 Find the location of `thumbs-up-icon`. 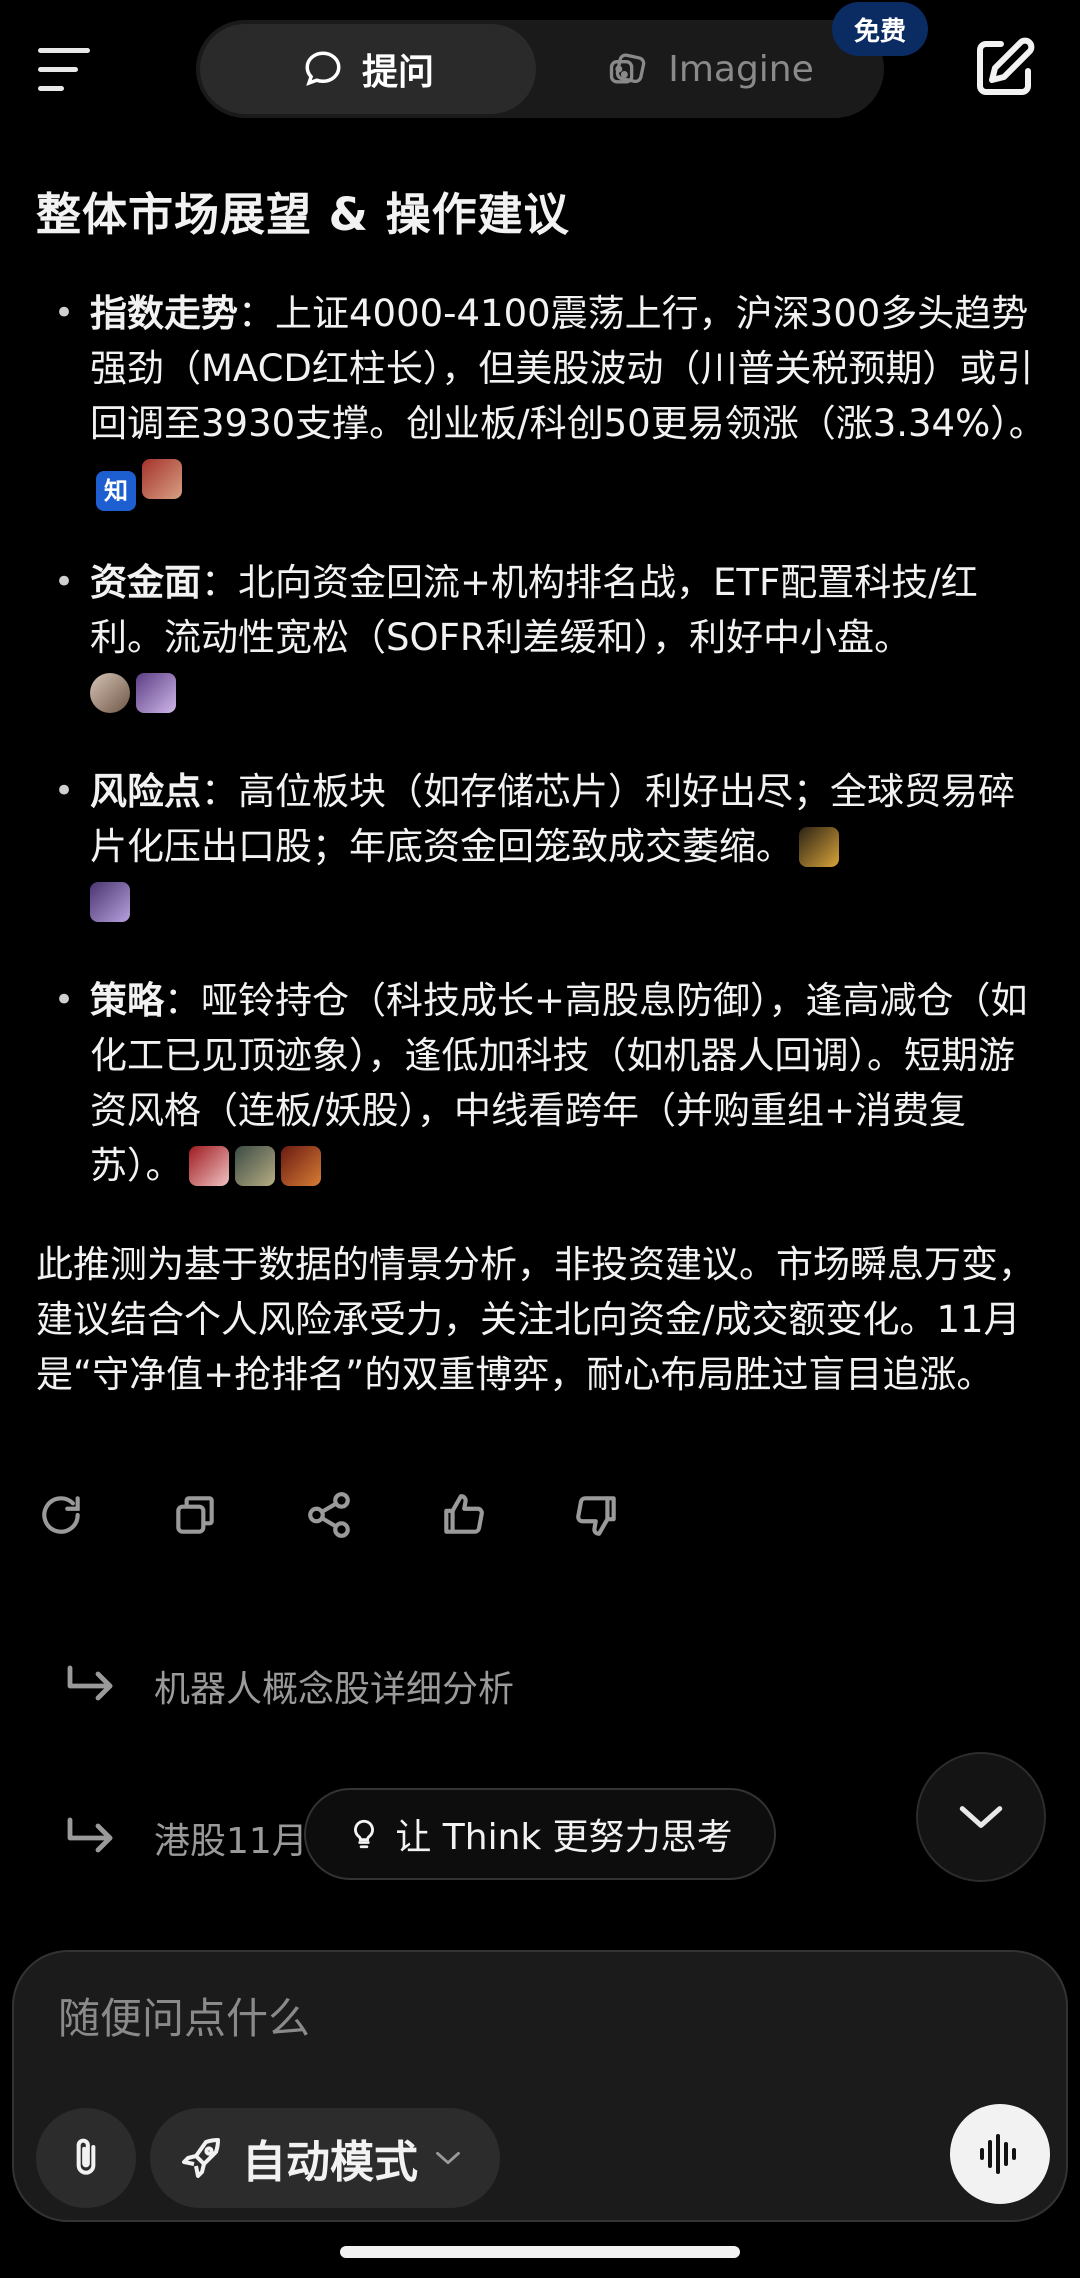

thumbs-up-icon is located at coordinates (463, 1515).